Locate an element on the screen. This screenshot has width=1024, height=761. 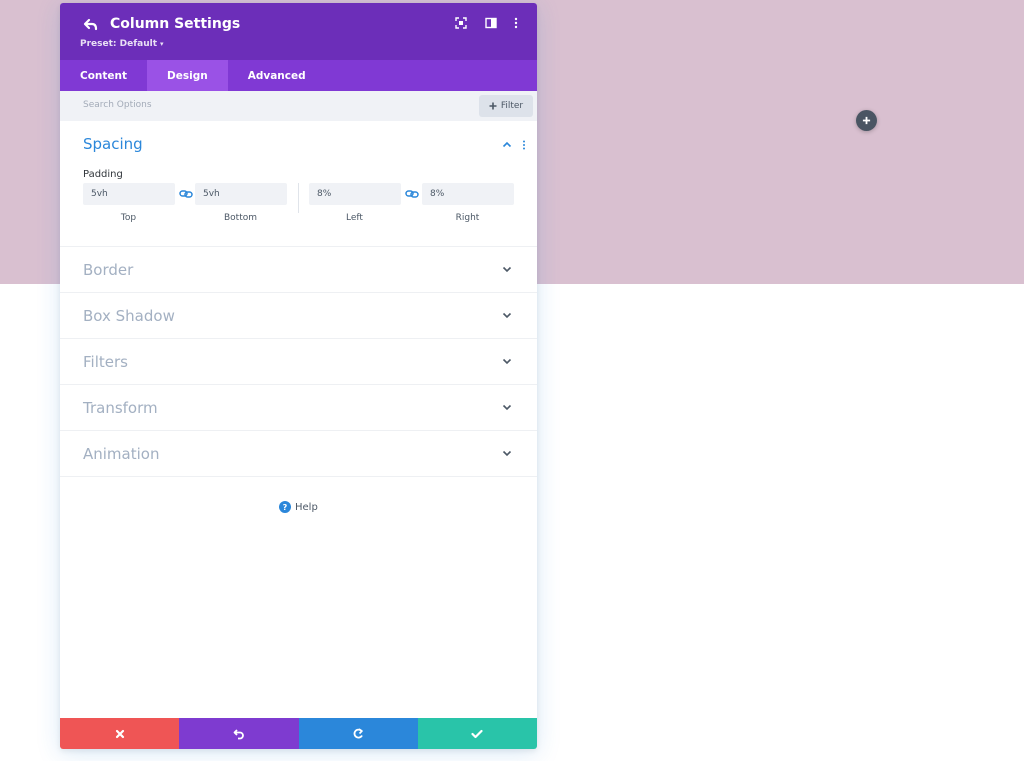
close-icon is located at coordinates (119, 733).